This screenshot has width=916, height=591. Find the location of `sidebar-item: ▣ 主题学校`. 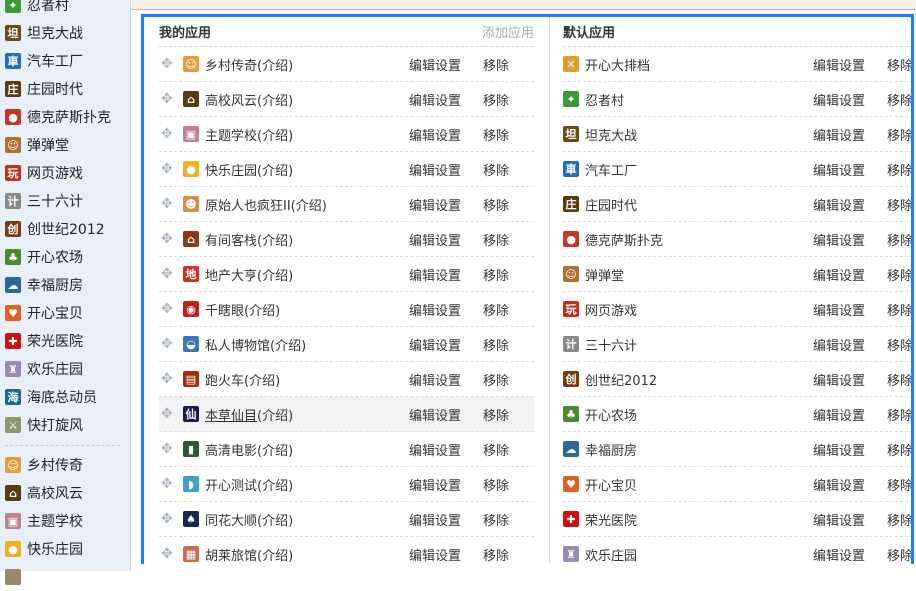

sidebar-item: ▣ 主题学校 is located at coordinates (65, 521).